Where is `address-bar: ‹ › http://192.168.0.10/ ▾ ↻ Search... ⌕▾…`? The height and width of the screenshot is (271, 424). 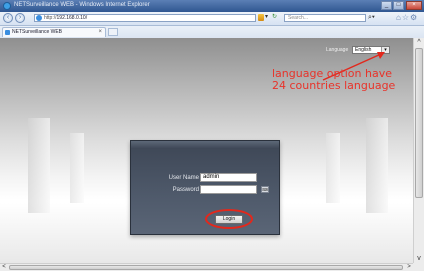 address-bar: ‹ › http://192.168.0.10/ ▾ ↻ Search... ⌕▾… is located at coordinates (212, 19).